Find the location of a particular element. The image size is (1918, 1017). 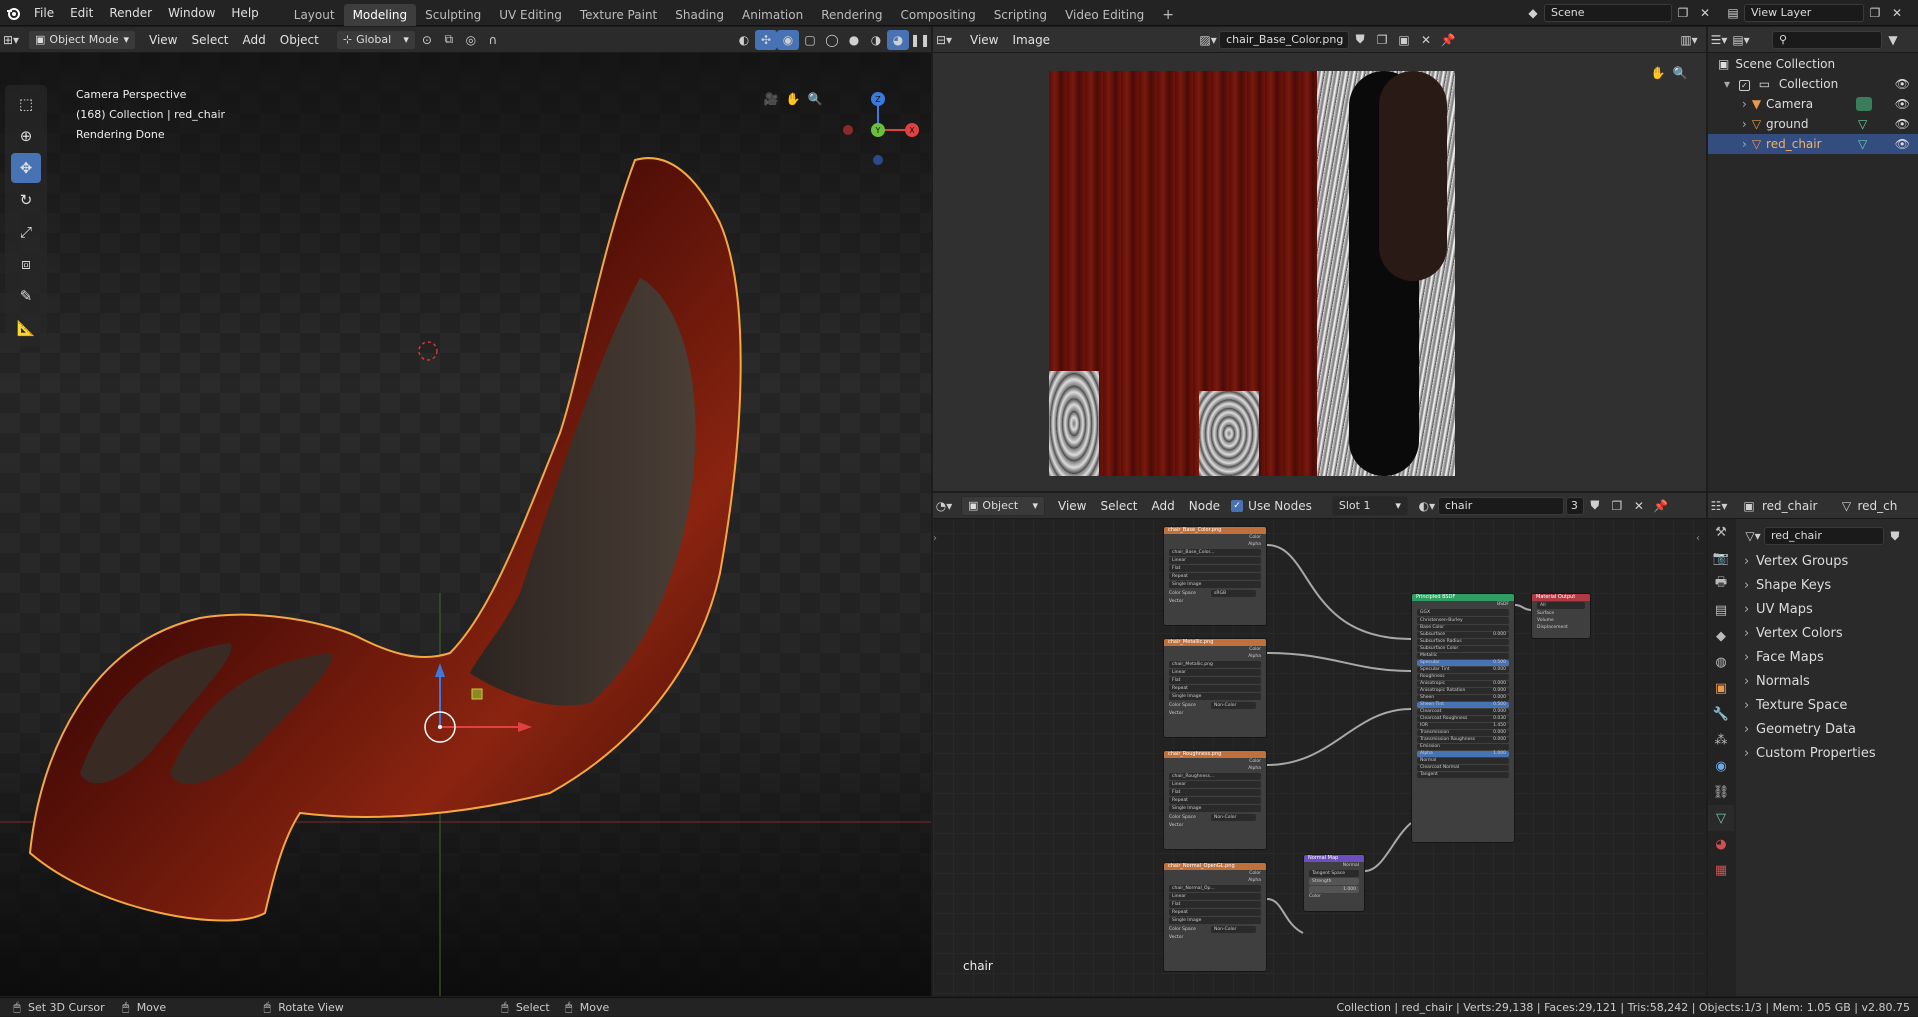

gizmo-neg-x-ball is located at coordinates (848, 130).